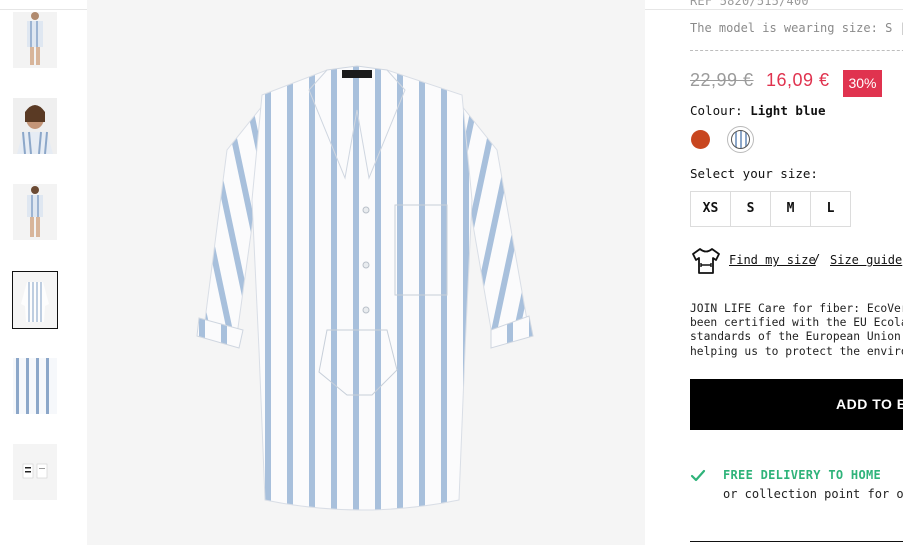 The image size is (903, 545). What do you see at coordinates (772, 260) in the screenshot?
I see `find-my-size-link: Find my size` at bounding box center [772, 260].